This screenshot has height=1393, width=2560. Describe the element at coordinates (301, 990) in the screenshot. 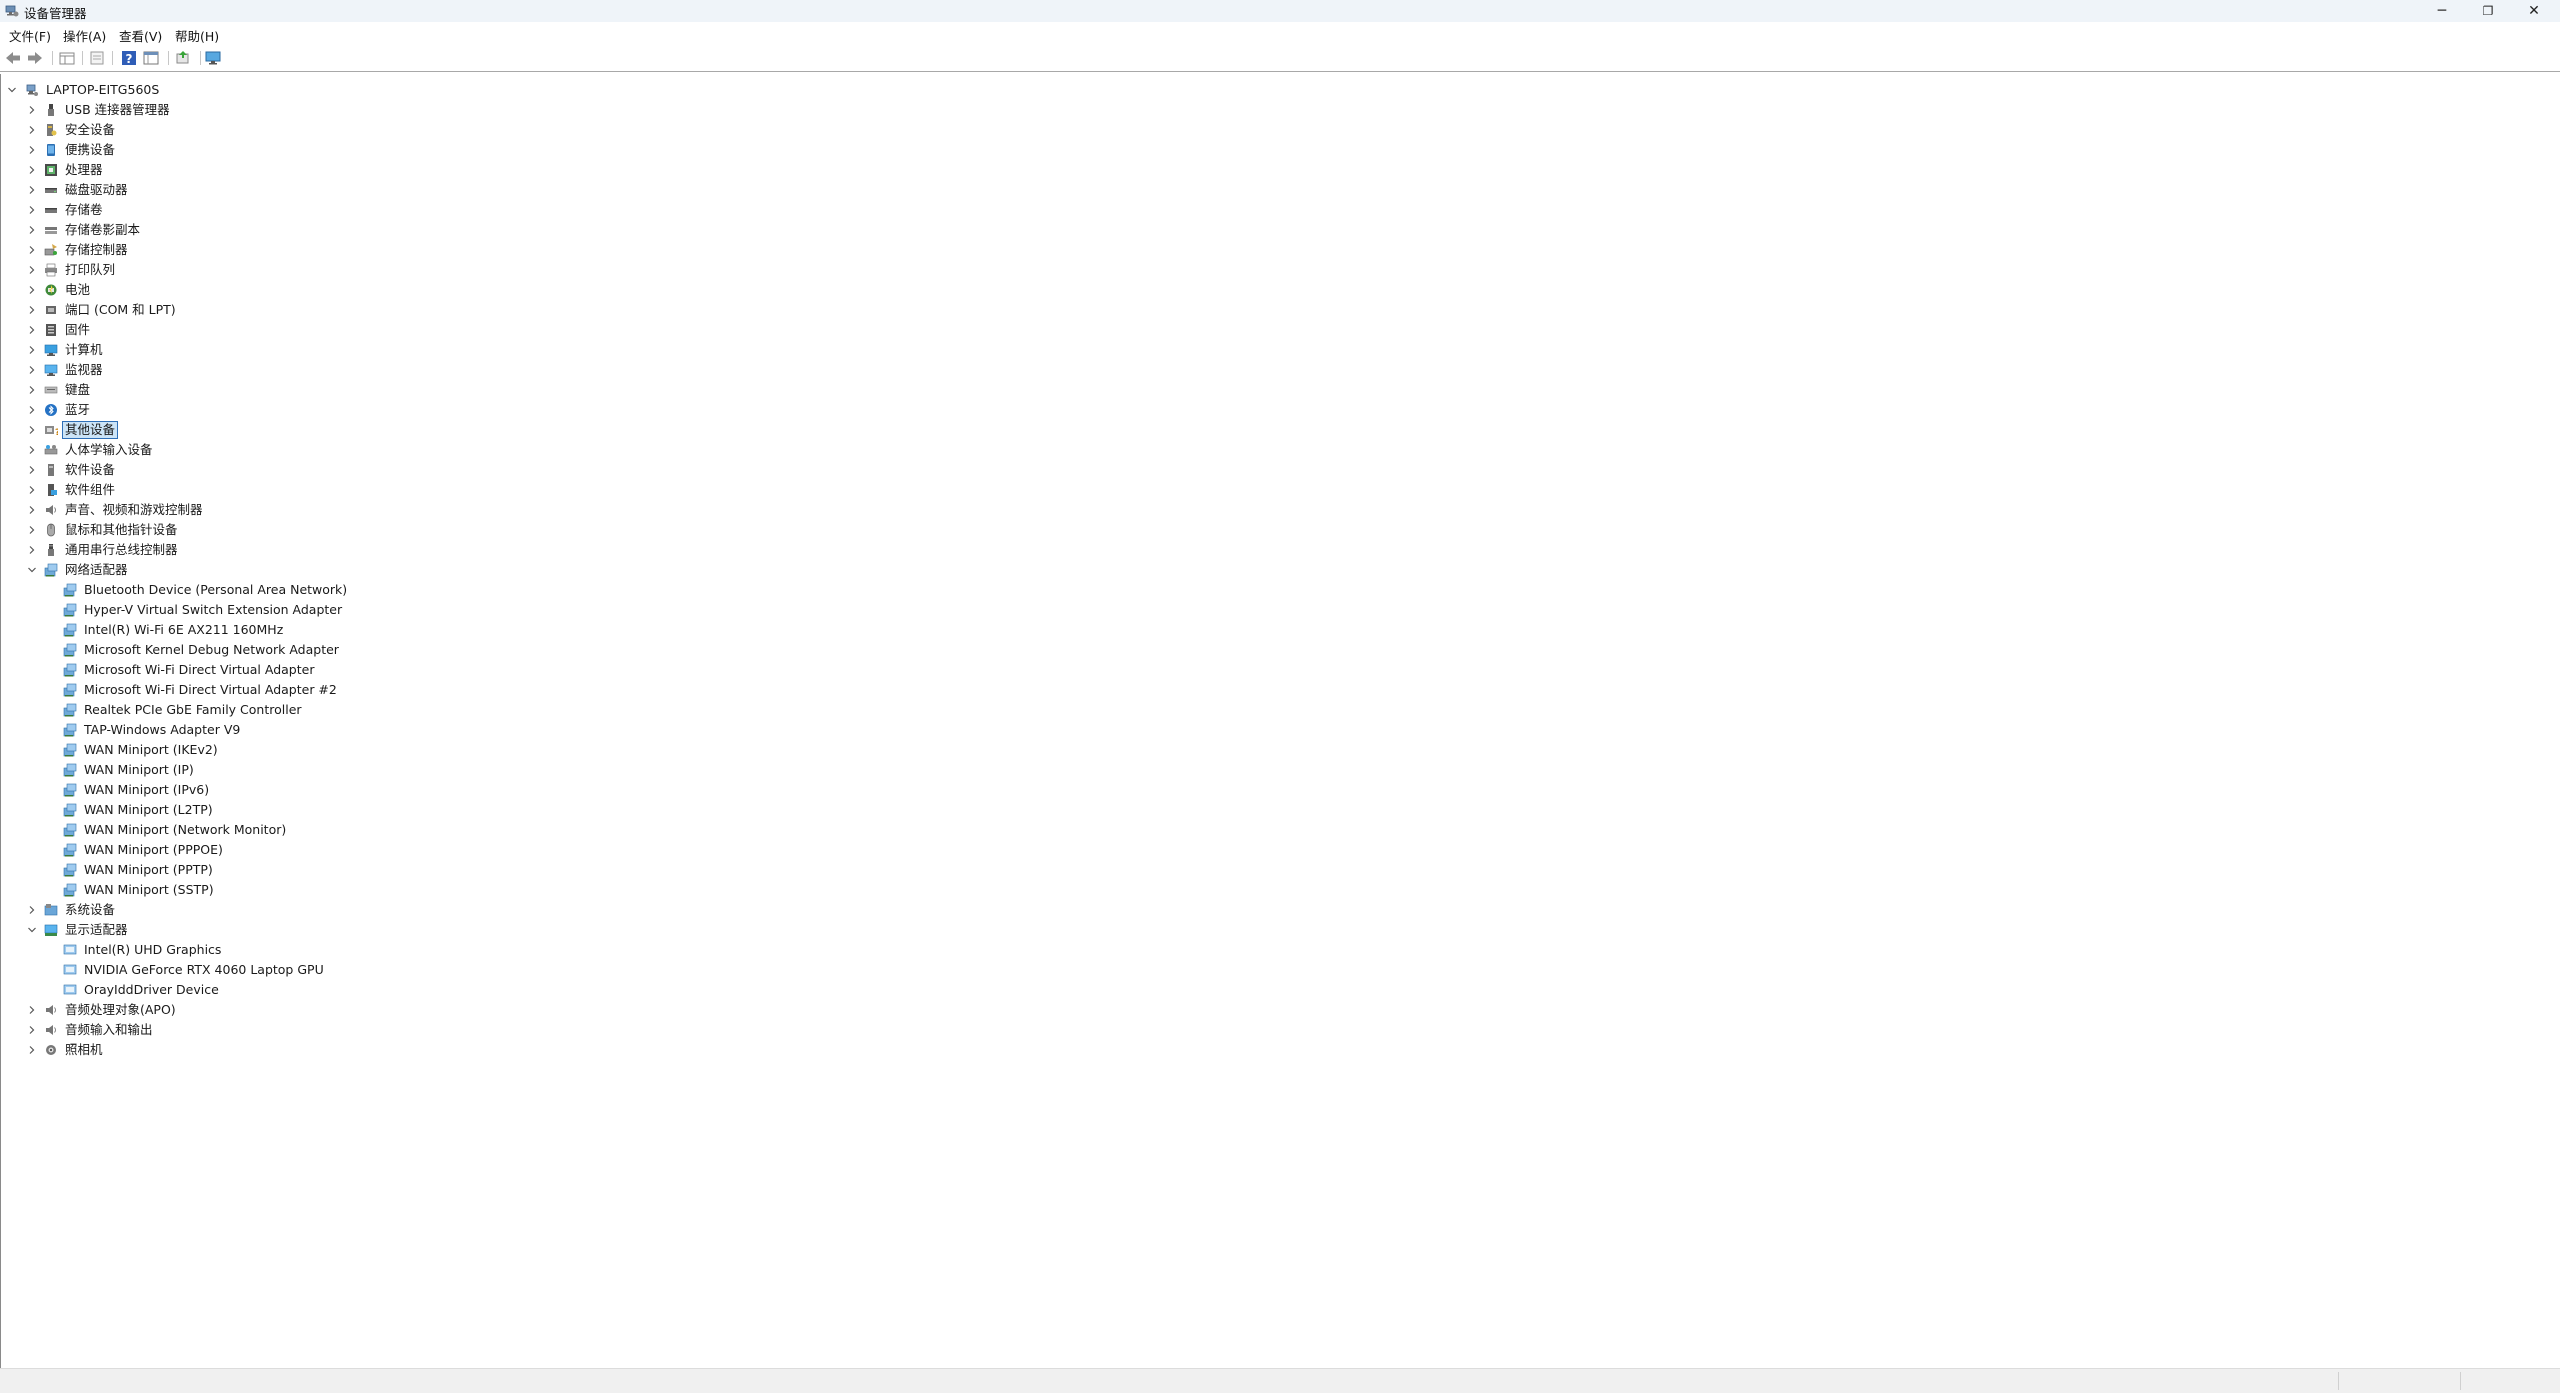

I see `tree-device: OrayIddDriver Device` at that location.